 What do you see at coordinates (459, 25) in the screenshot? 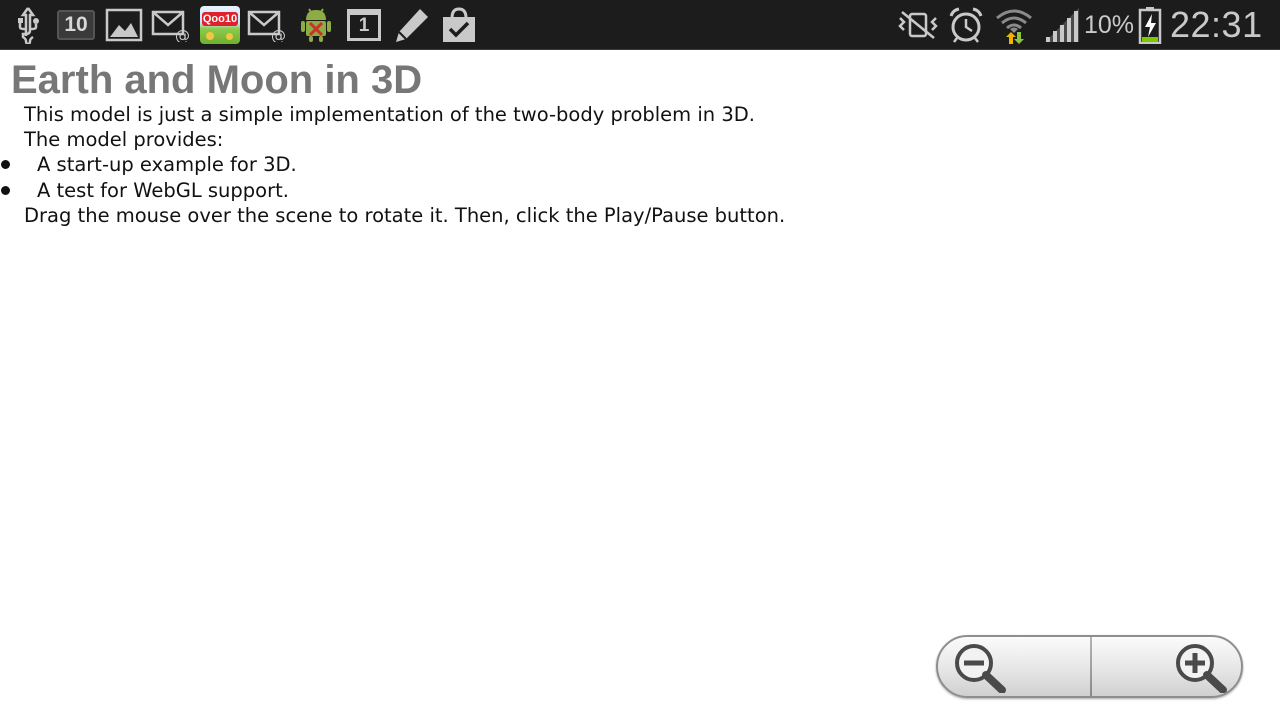
I see `shopping-bag-icon` at bounding box center [459, 25].